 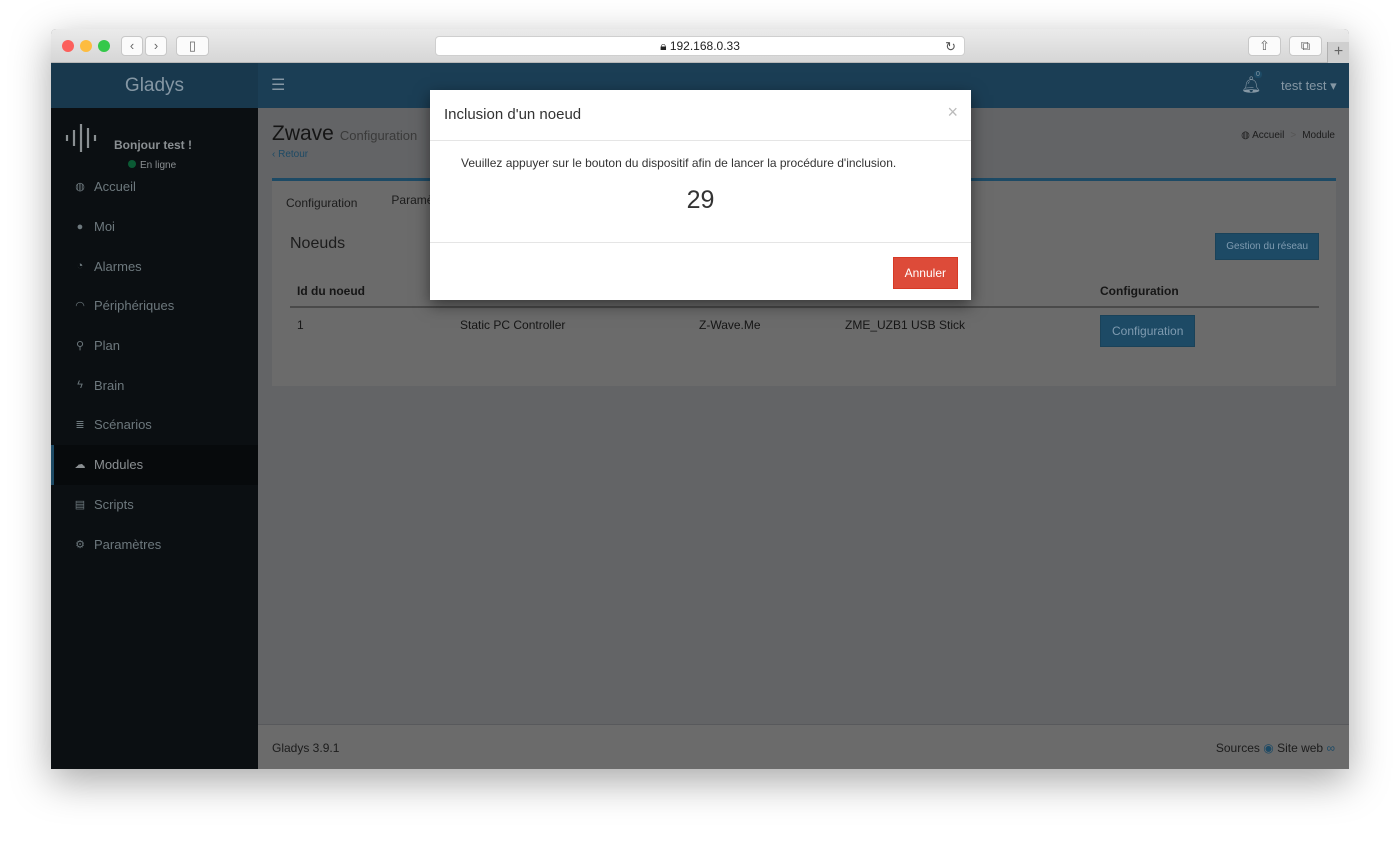 I want to click on modal-header: Inclusion d'un noeud ×, so click(x=700, y=115).